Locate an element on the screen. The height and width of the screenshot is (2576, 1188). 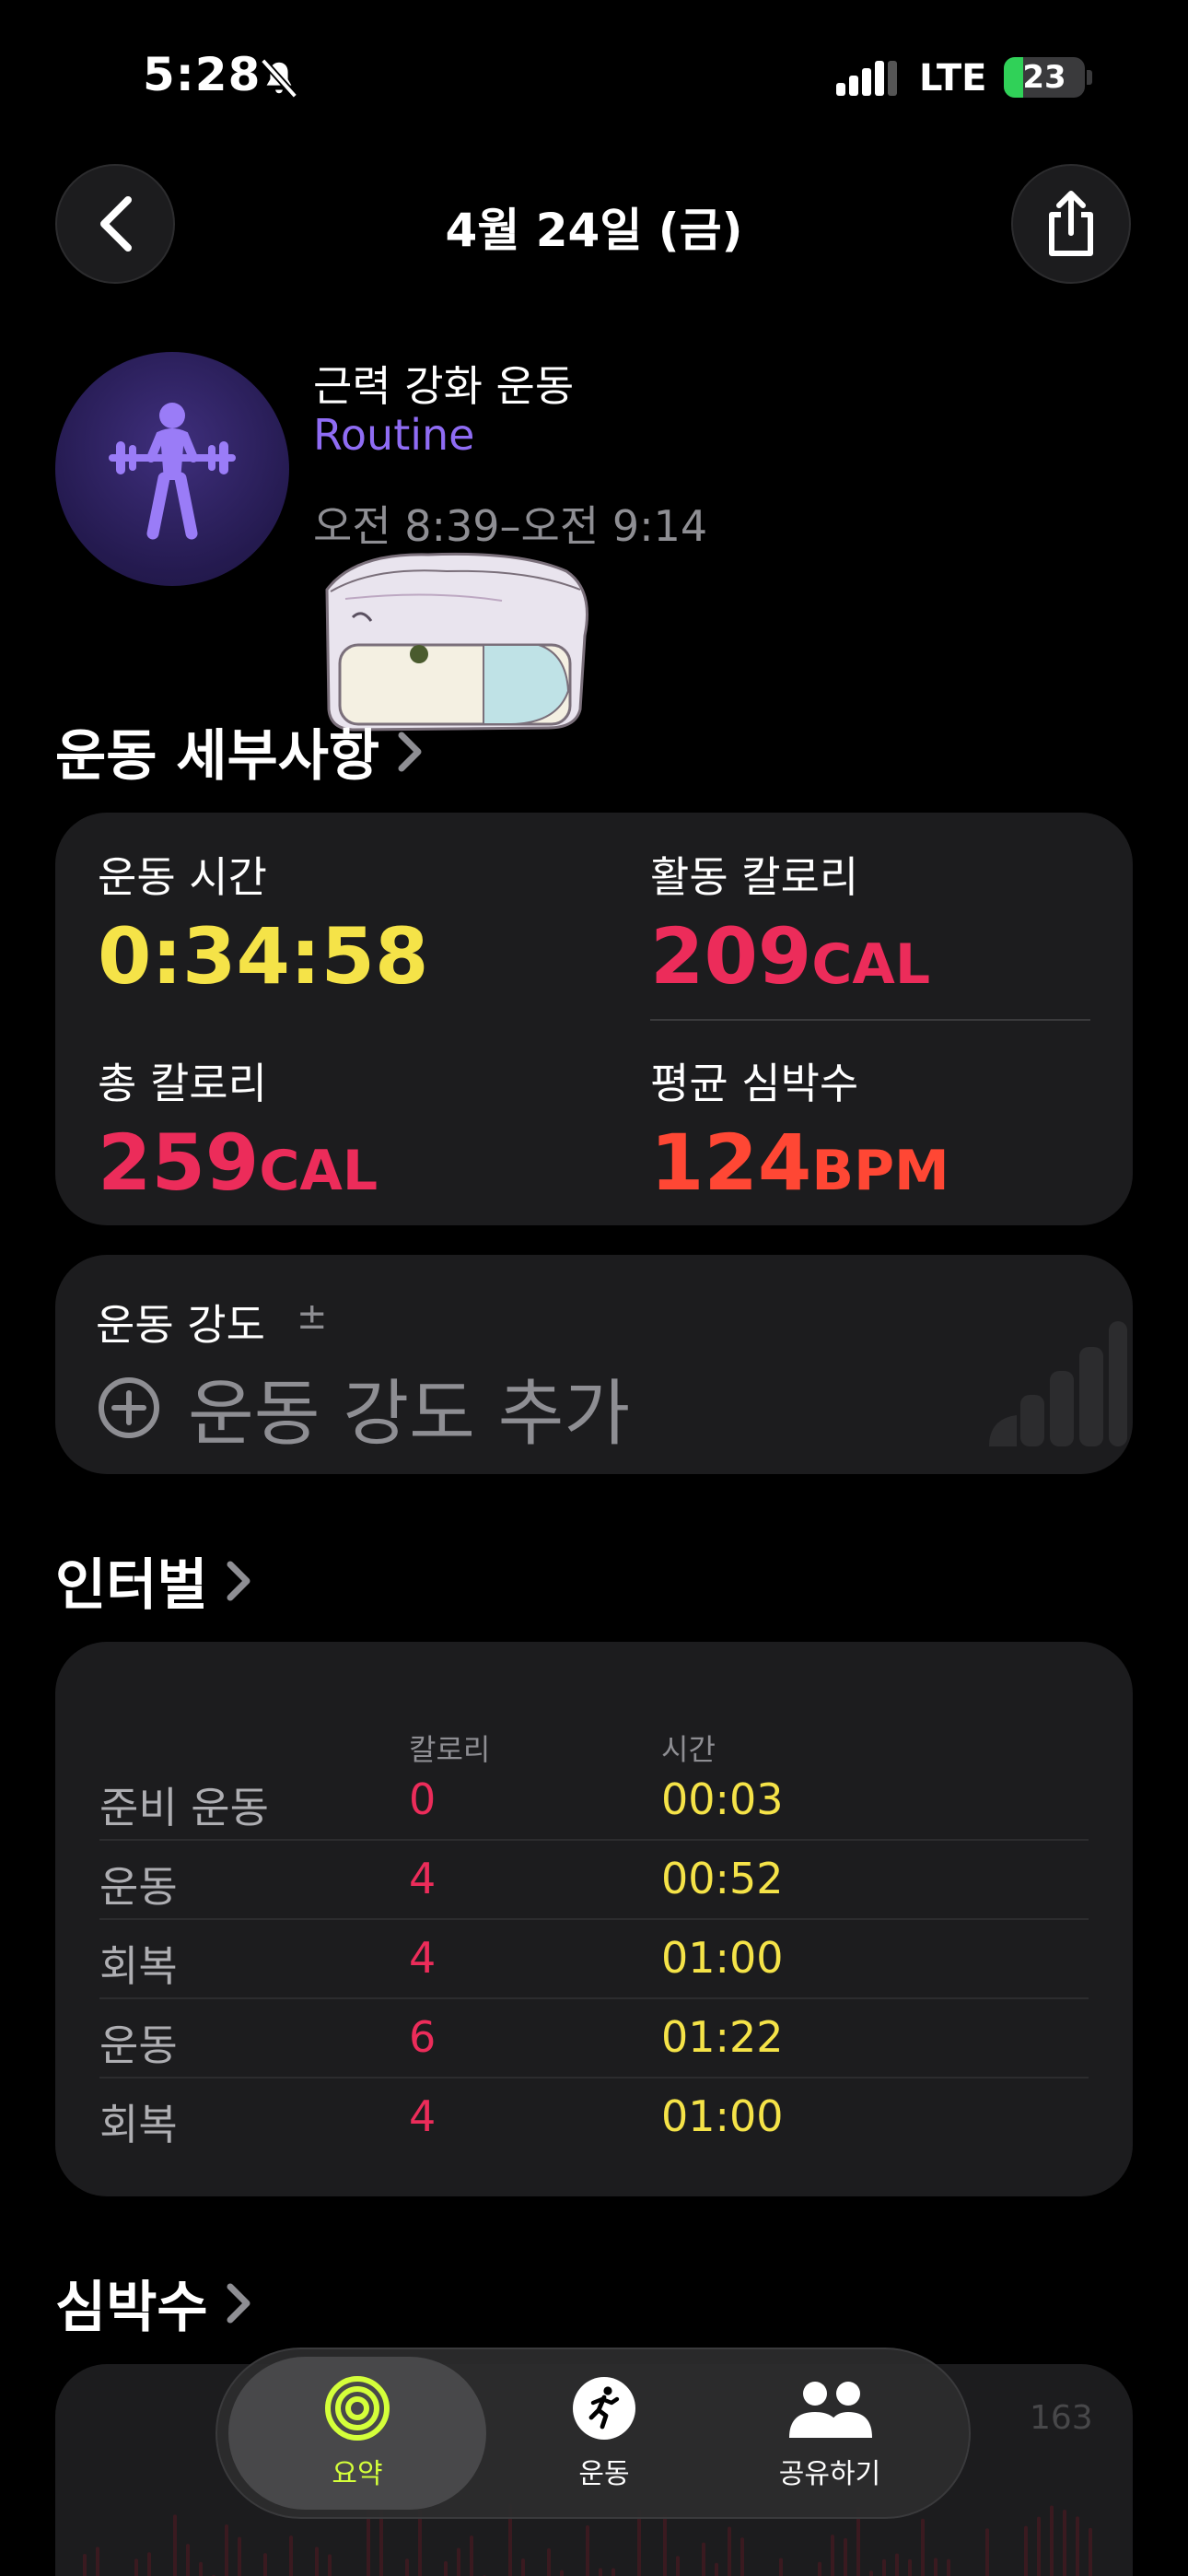
workout-type-avatar is located at coordinates (172, 469).